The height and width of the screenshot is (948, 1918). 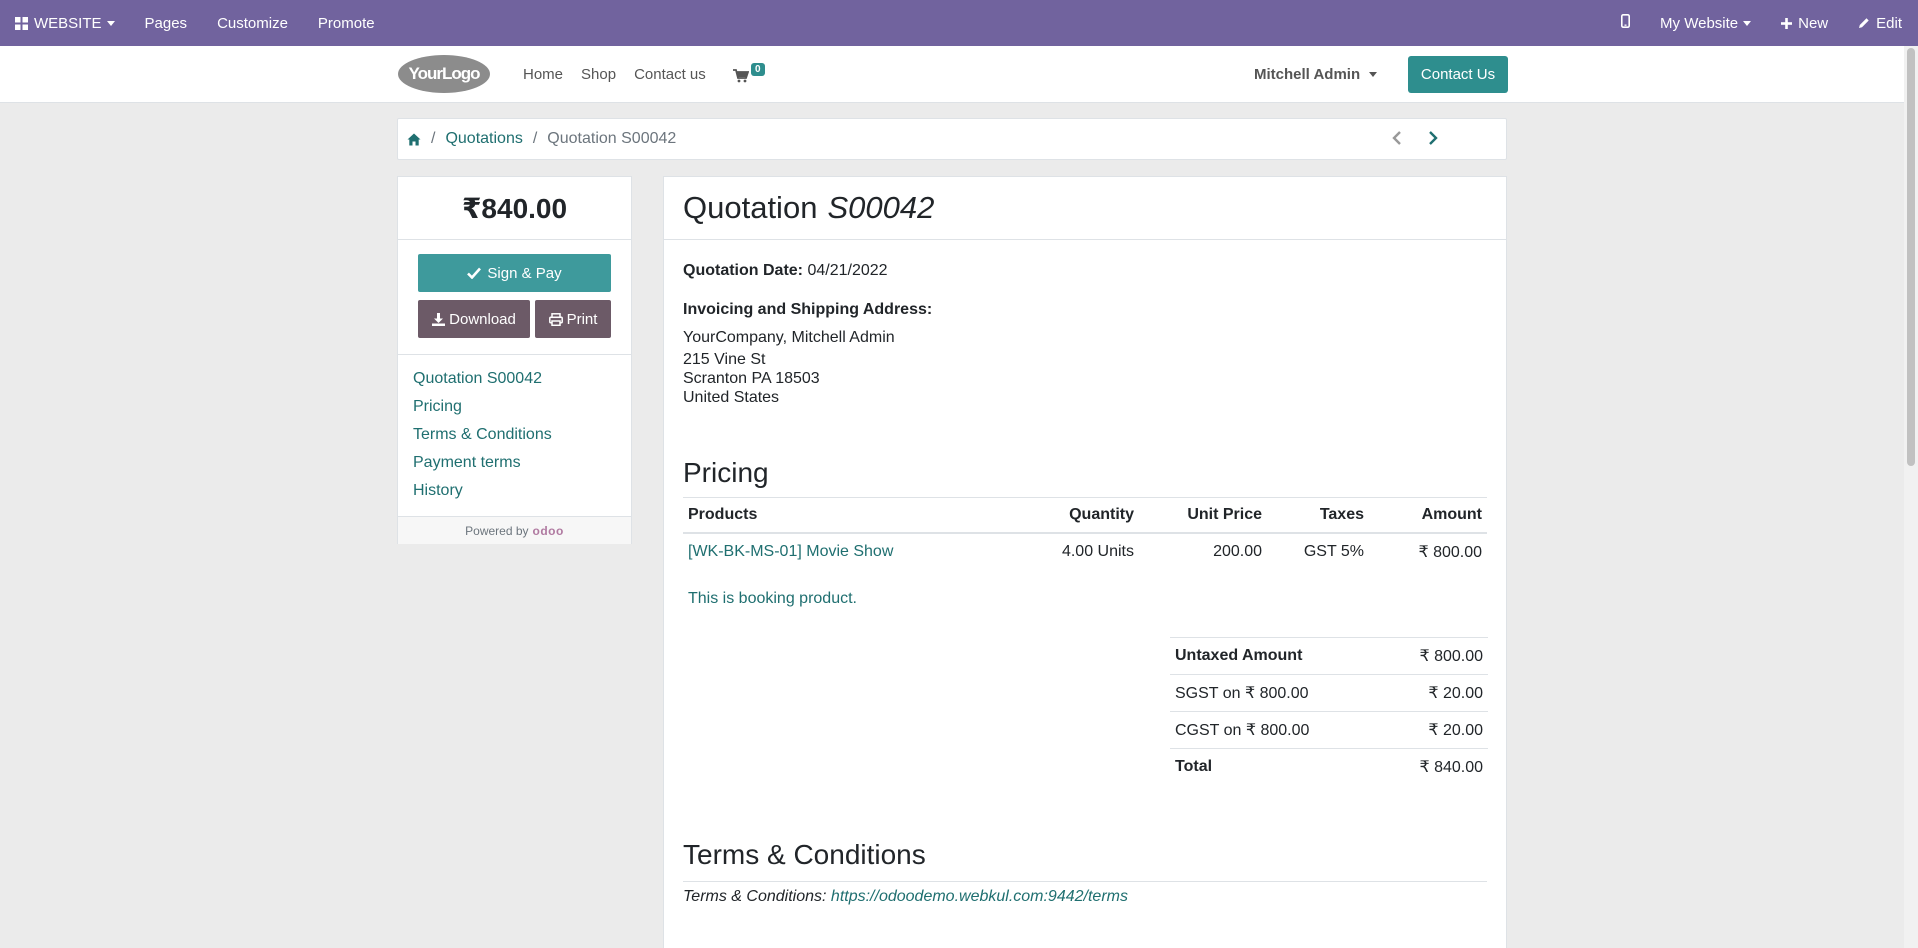 I want to click on cgst-label: CGST on ₹ 800.00, so click(x=1275, y=730).